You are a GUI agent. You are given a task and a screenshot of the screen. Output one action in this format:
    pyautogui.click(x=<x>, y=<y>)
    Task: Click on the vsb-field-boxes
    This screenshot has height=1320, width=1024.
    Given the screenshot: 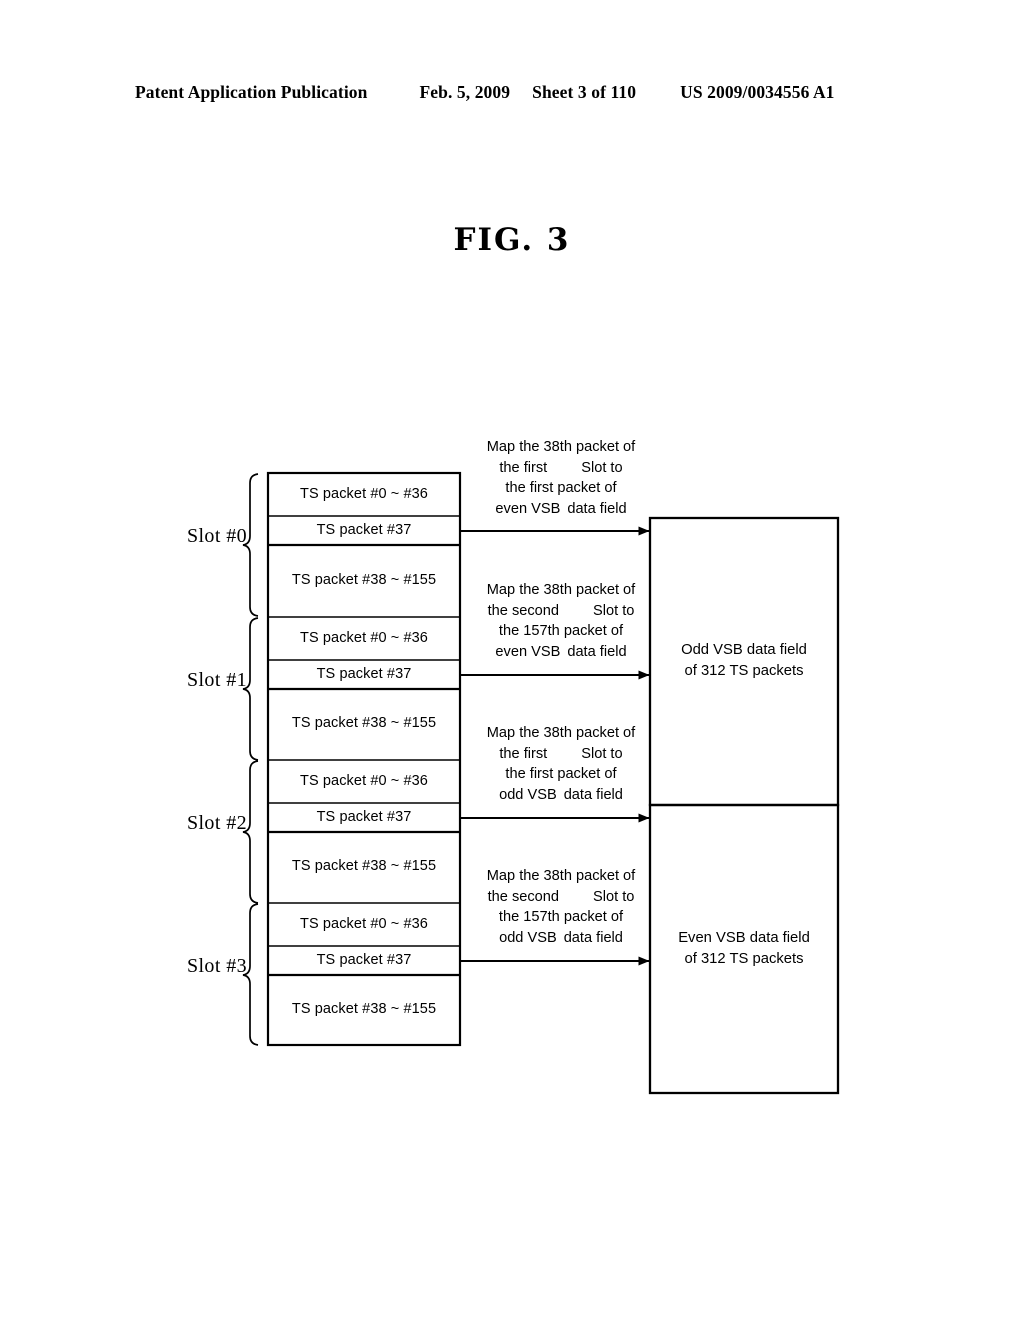 What is the action you would take?
    pyautogui.click(x=744, y=805)
    